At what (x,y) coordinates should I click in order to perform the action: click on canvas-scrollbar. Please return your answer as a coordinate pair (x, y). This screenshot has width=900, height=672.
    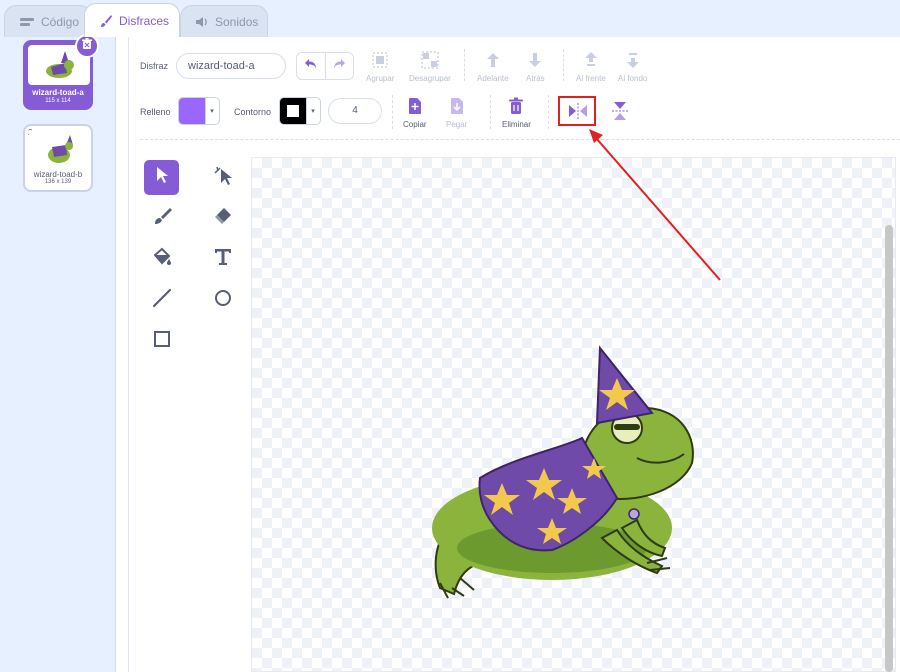
    Looking at the image, I should click on (889, 448).